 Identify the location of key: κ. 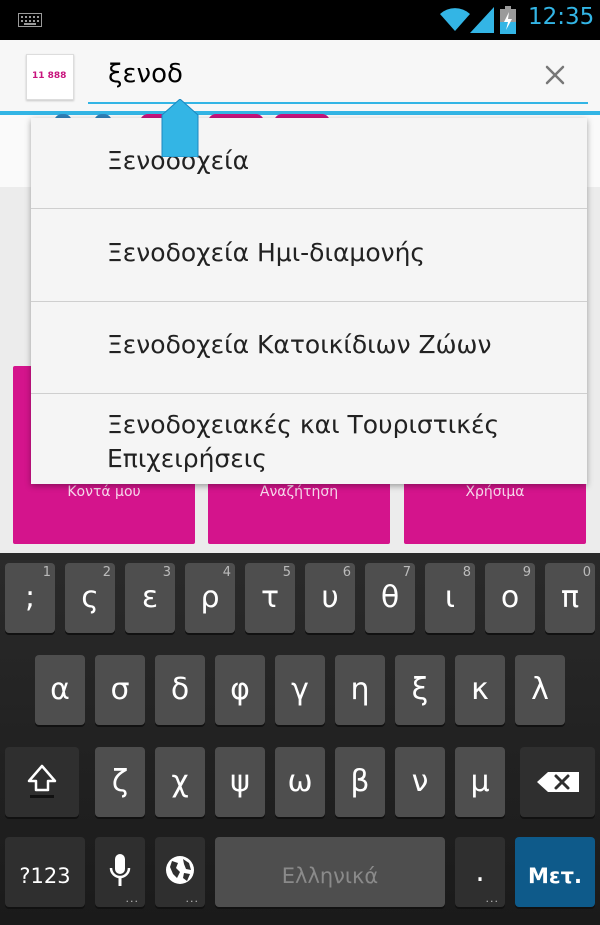
(480, 690).